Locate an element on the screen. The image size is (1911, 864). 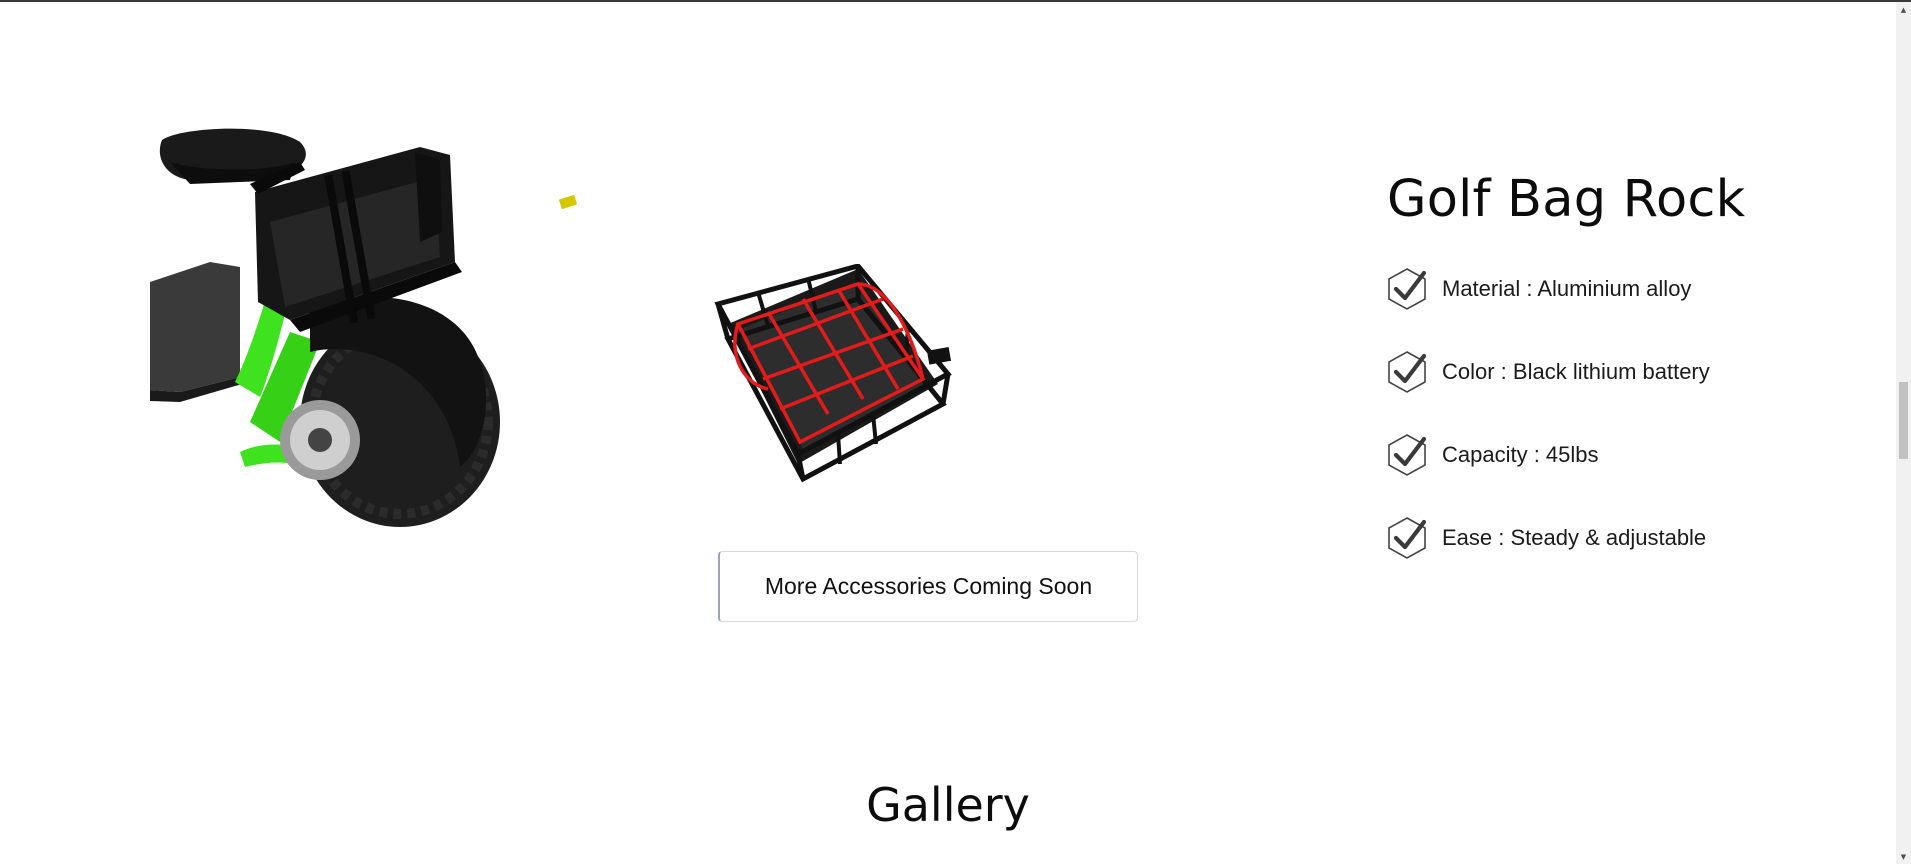
basket-accessory-image is located at coordinates (833, 373).